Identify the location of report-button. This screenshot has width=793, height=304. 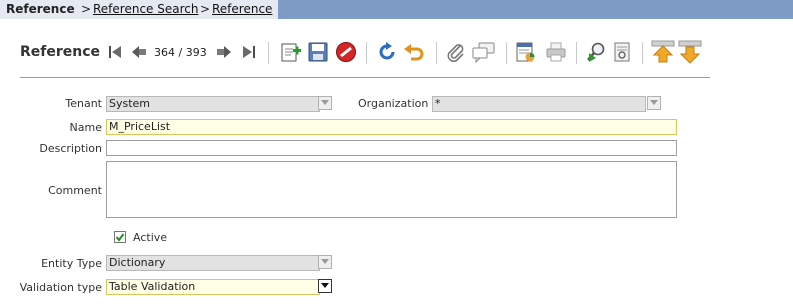
(526, 52).